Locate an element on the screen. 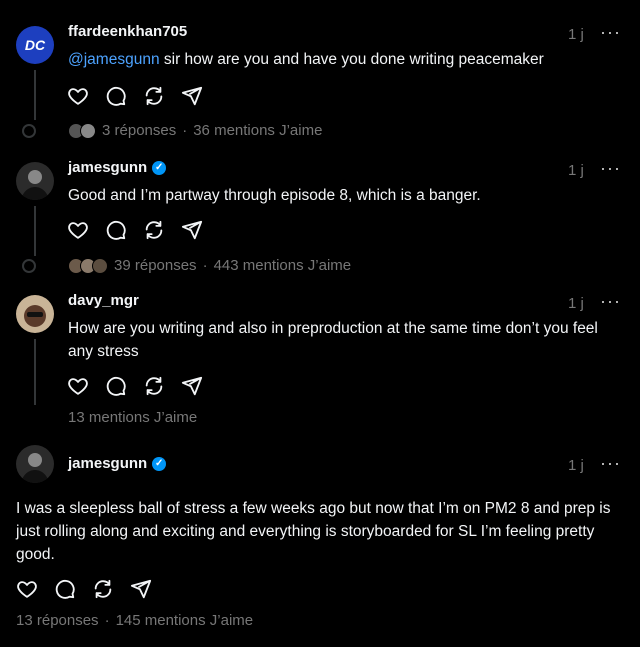  likes-count: 13 mentions J’aime is located at coordinates (132, 417).